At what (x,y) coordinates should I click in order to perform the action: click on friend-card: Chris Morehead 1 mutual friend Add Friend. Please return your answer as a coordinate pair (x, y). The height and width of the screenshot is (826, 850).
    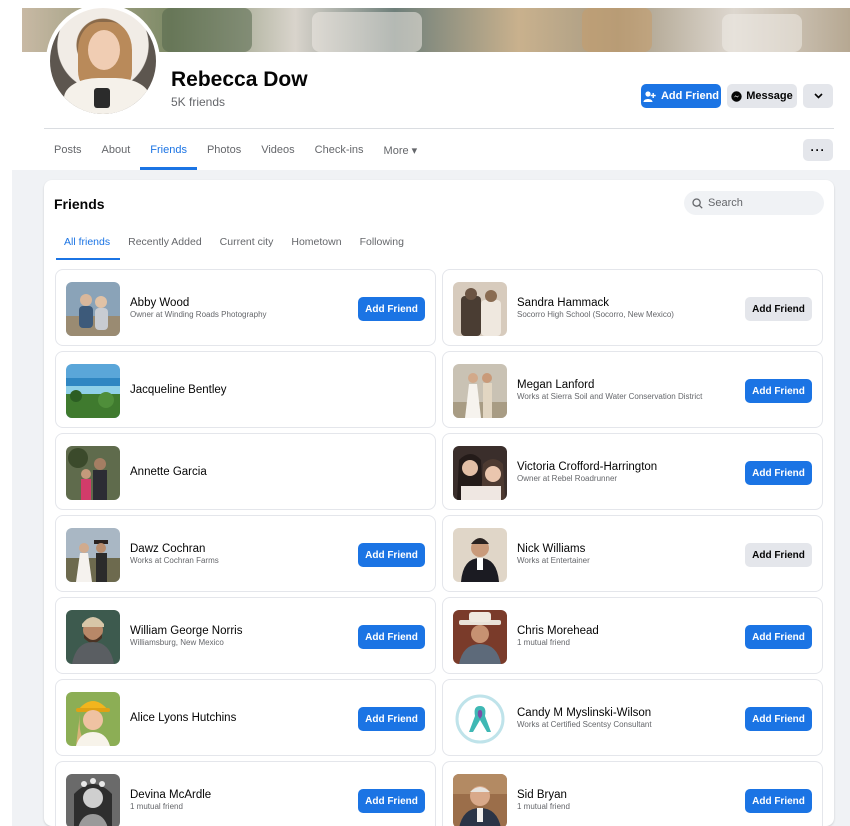
    Looking at the image, I should click on (632, 635).